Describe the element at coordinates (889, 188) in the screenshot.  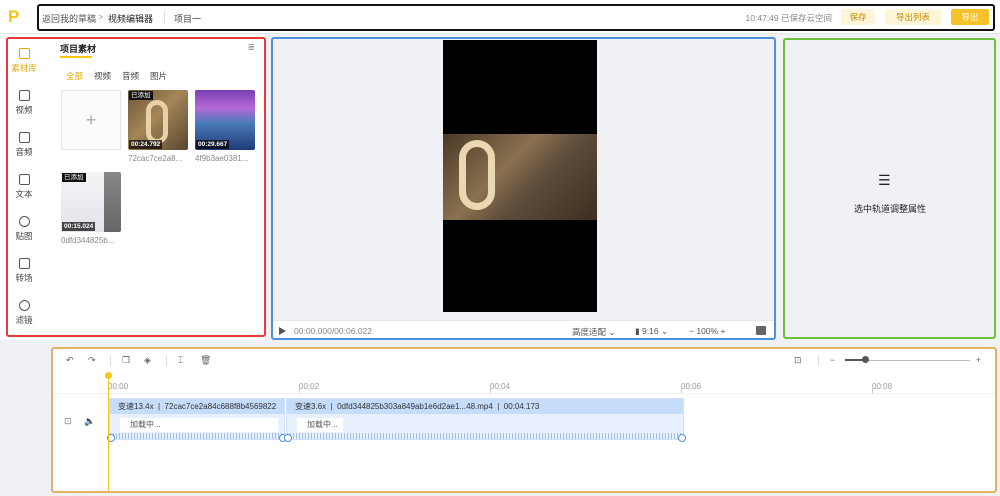
I see `properties-outline` at that location.